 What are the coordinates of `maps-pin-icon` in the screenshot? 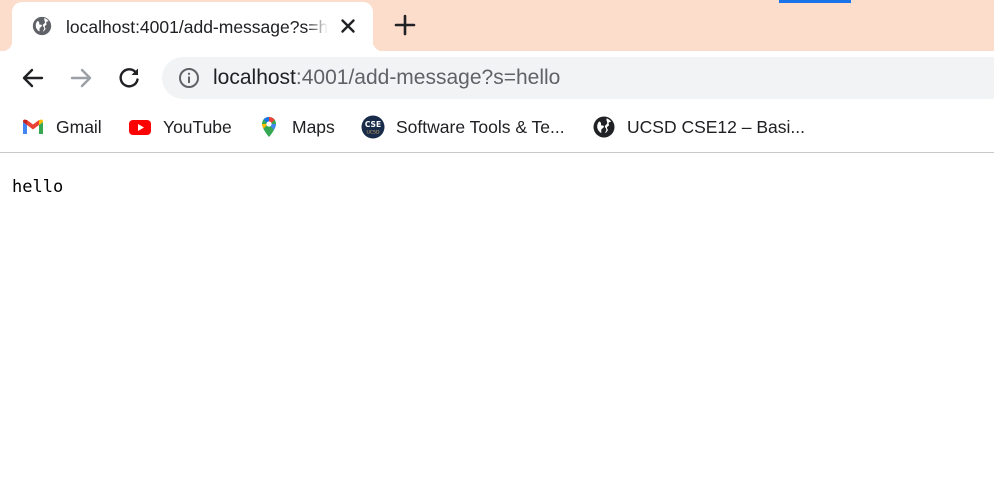 It's located at (269, 127).